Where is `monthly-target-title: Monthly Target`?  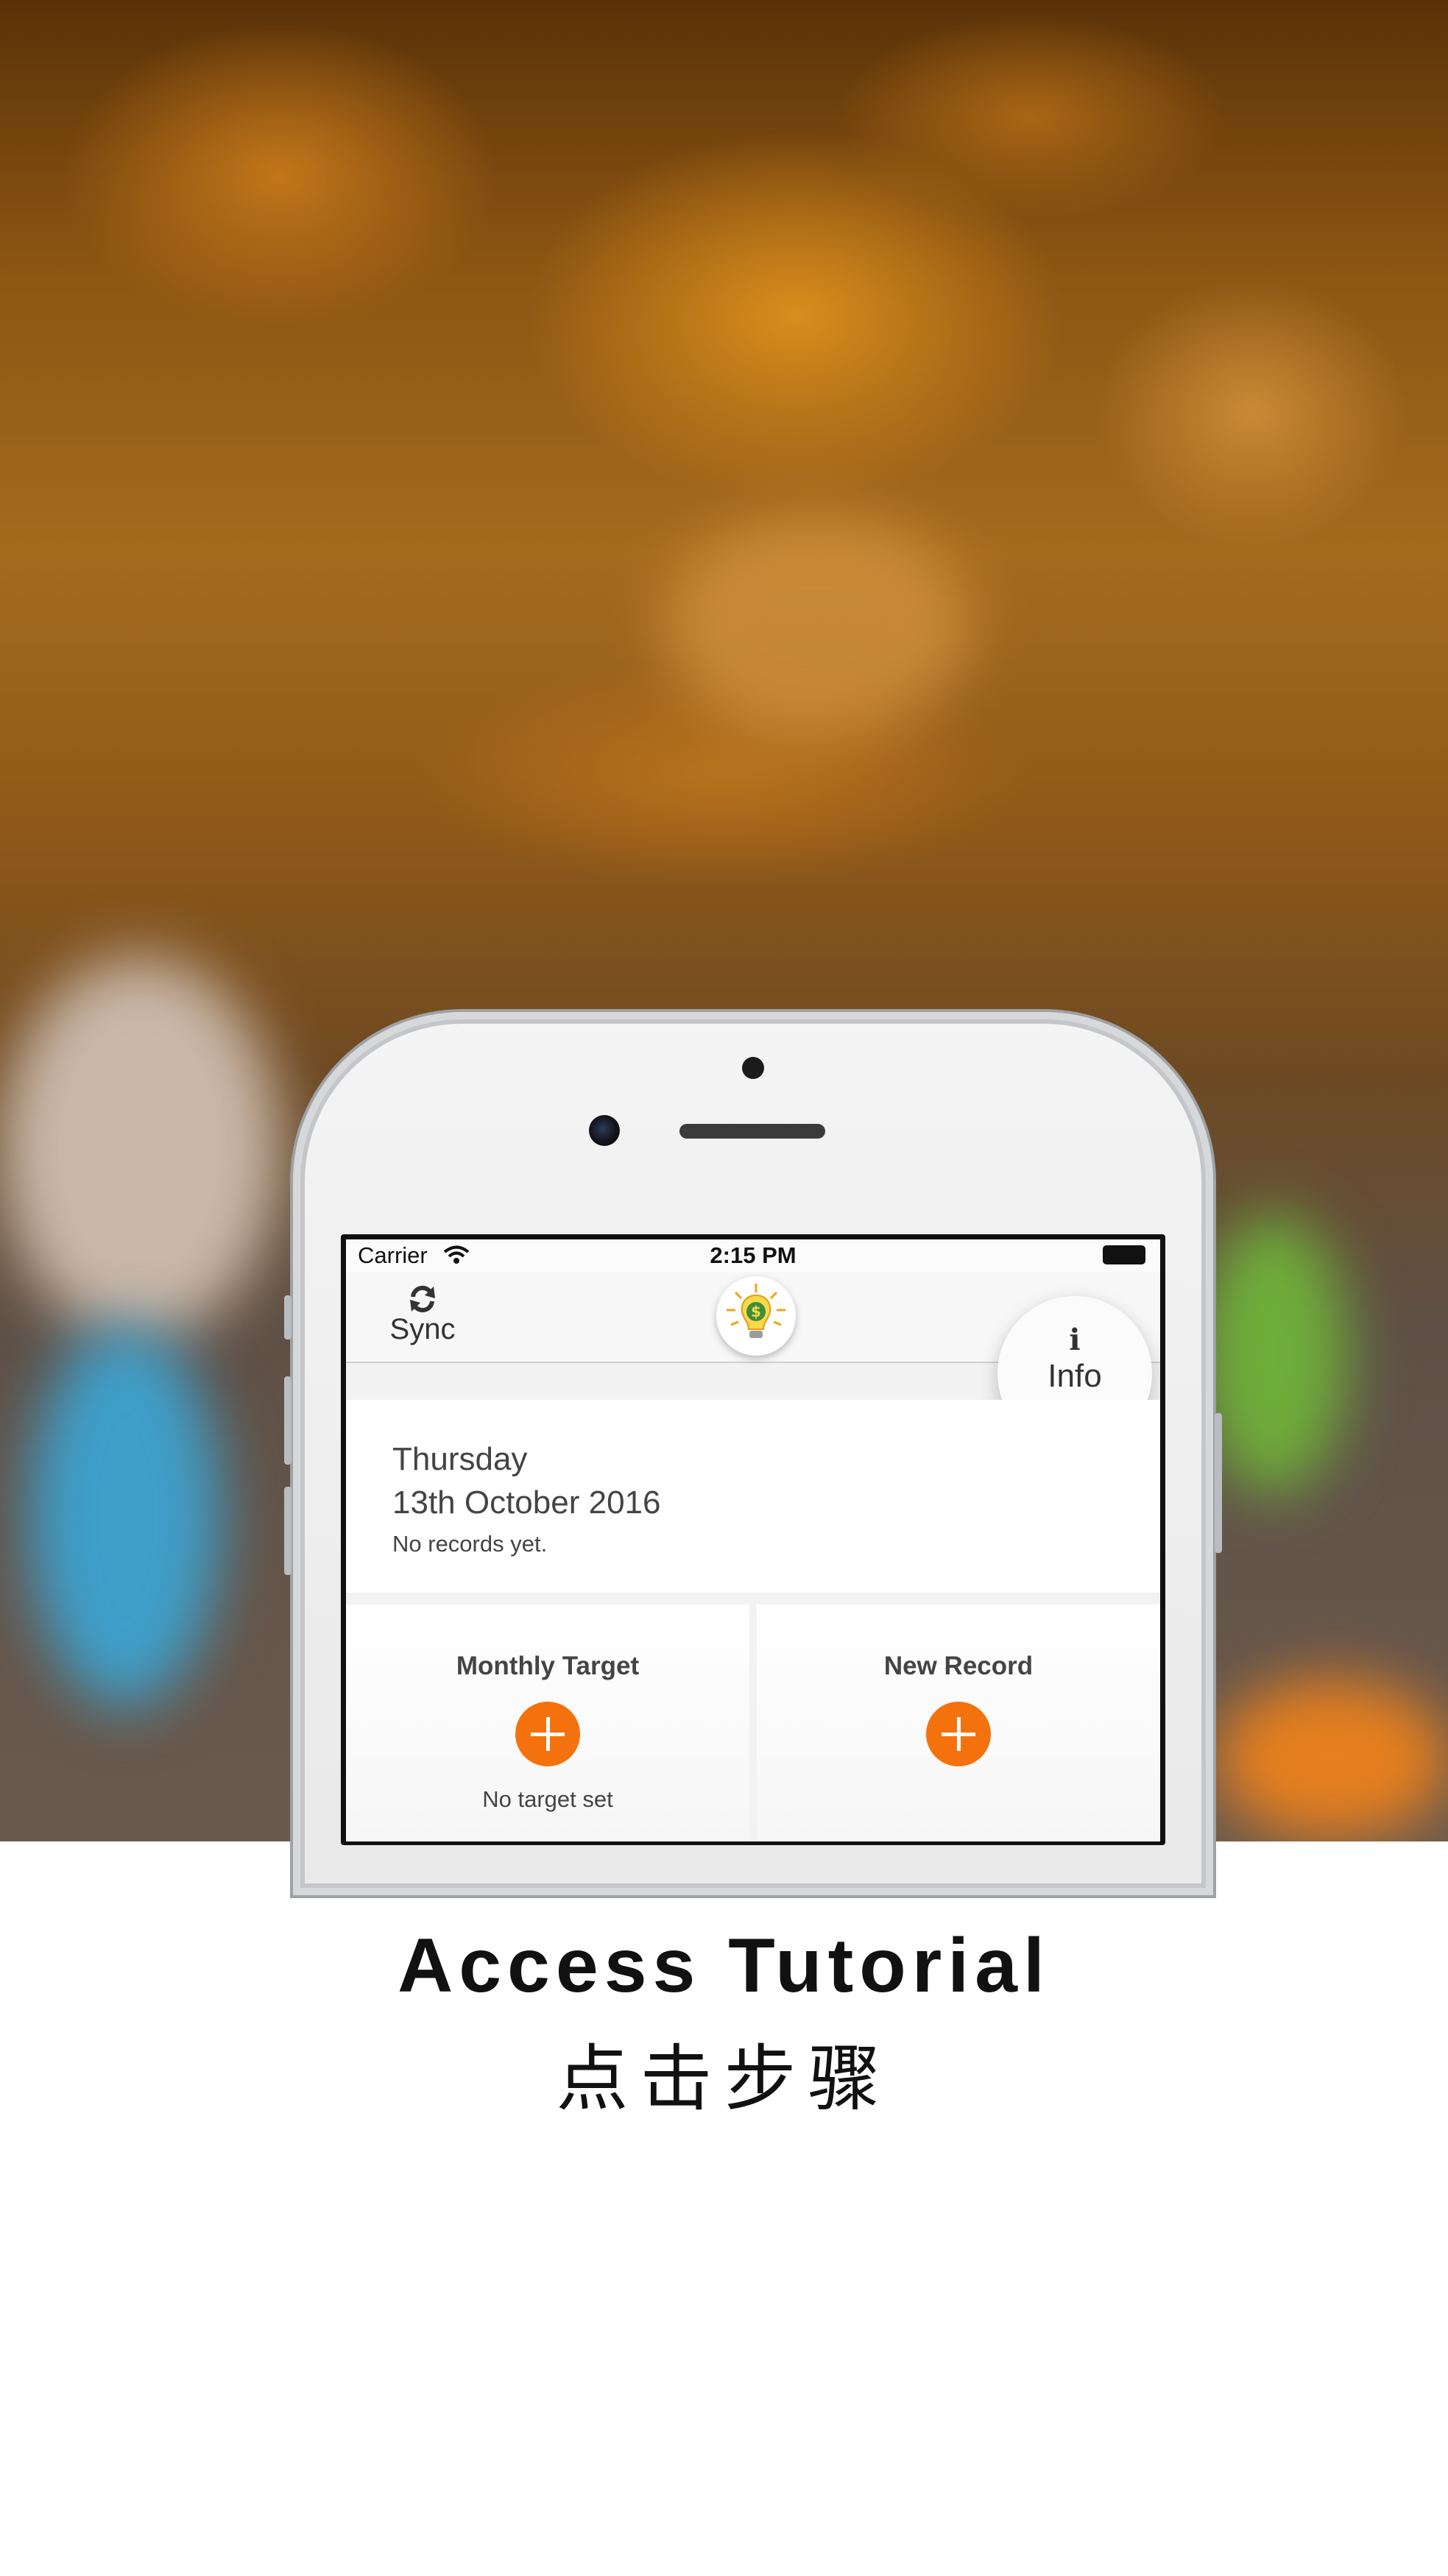 monthly-target-title: Monthly Target is located at coordinates (548, 1666).